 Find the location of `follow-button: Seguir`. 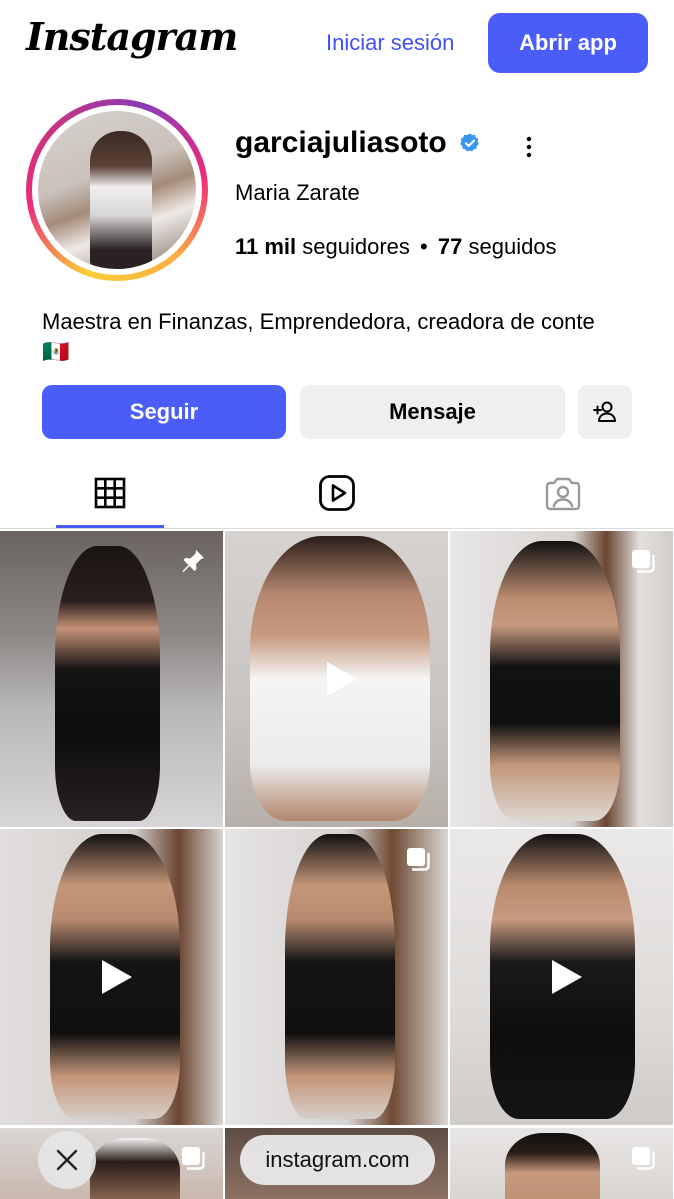

follow-button: Seguir is located at coordinates (164, 412).